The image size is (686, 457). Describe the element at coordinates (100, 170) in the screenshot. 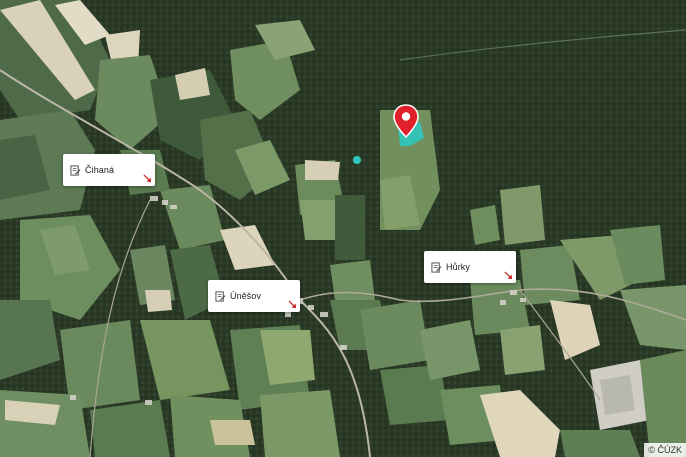

I see `place-name: Čihaná` at that location.